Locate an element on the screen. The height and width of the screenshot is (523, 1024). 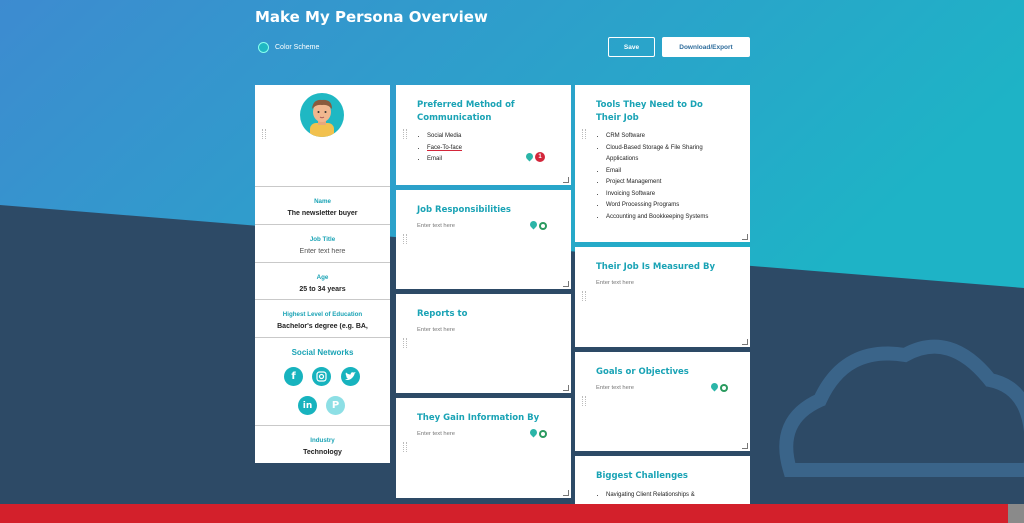
page-title: Make My Persona Overview is located at coordinates (371, 17).